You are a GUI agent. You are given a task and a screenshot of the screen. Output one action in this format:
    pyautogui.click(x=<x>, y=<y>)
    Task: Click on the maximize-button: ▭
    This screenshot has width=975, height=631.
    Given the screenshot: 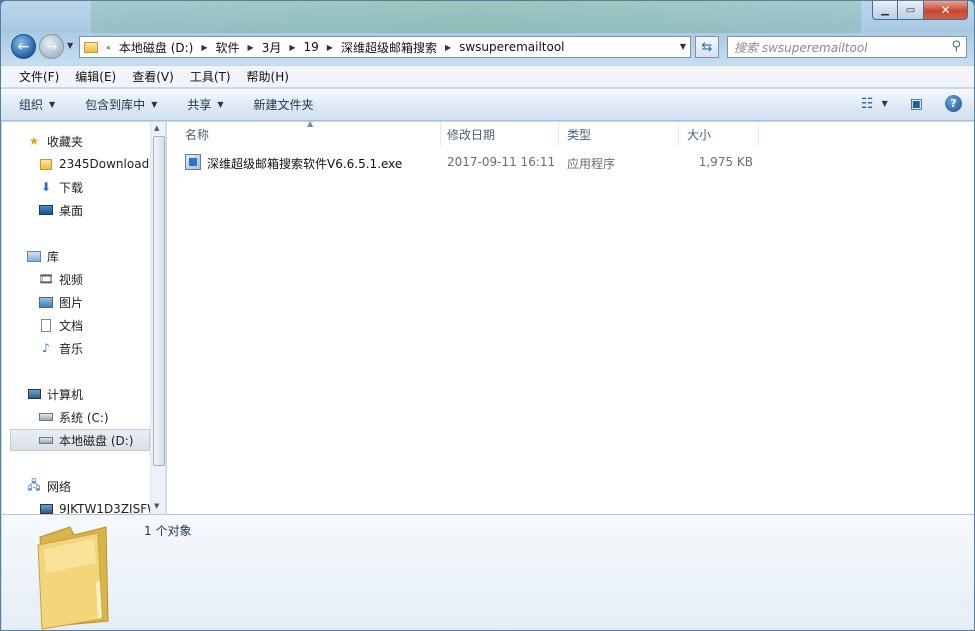 What is the action you would take?
    pyautogui.click(x=911, y=10)
    